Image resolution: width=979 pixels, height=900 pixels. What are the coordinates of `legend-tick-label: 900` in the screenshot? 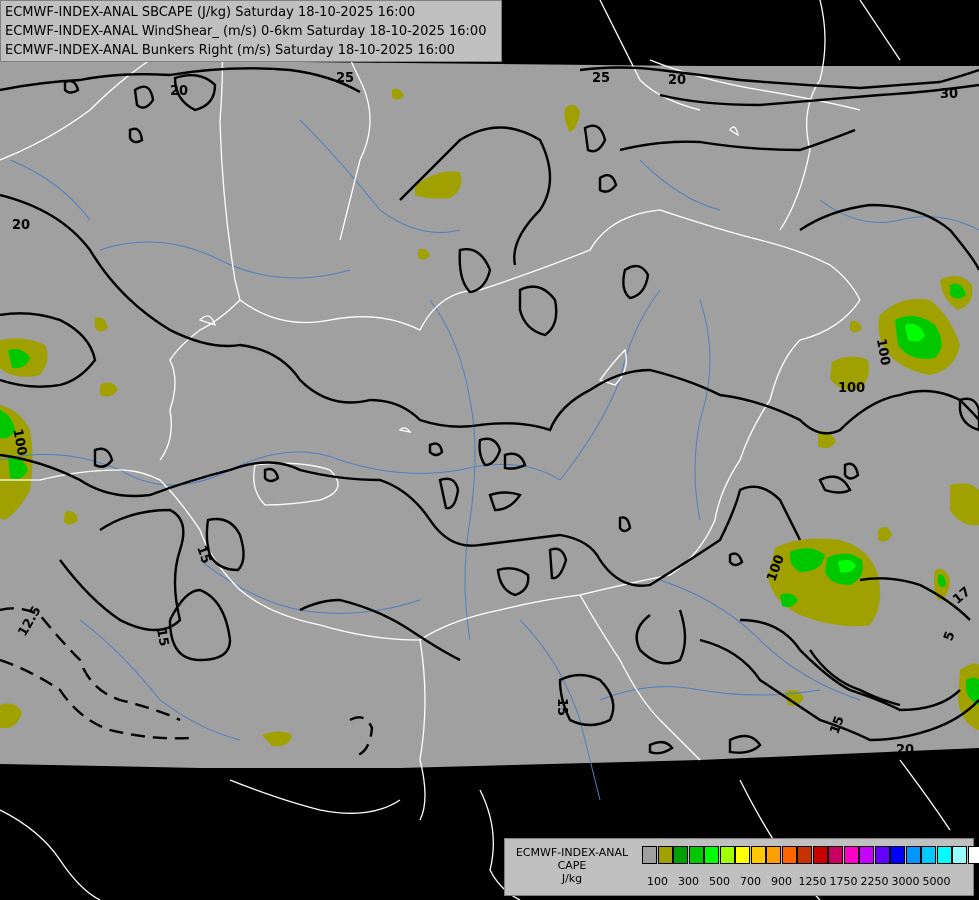 It's located at (781, 881).